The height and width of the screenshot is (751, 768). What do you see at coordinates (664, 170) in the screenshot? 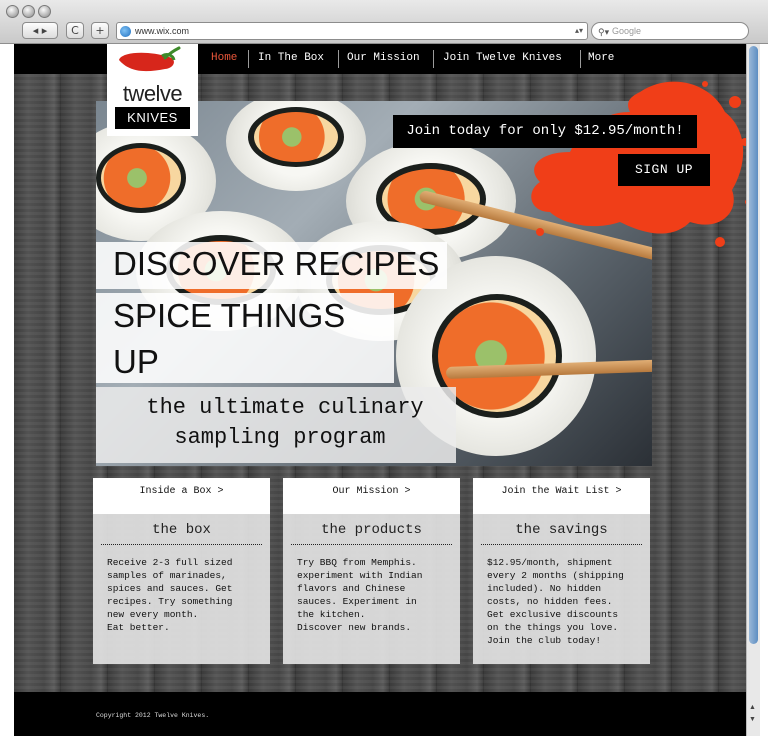
I see `sign-up-button: SIGN UP` at bounding box center [664, 170].